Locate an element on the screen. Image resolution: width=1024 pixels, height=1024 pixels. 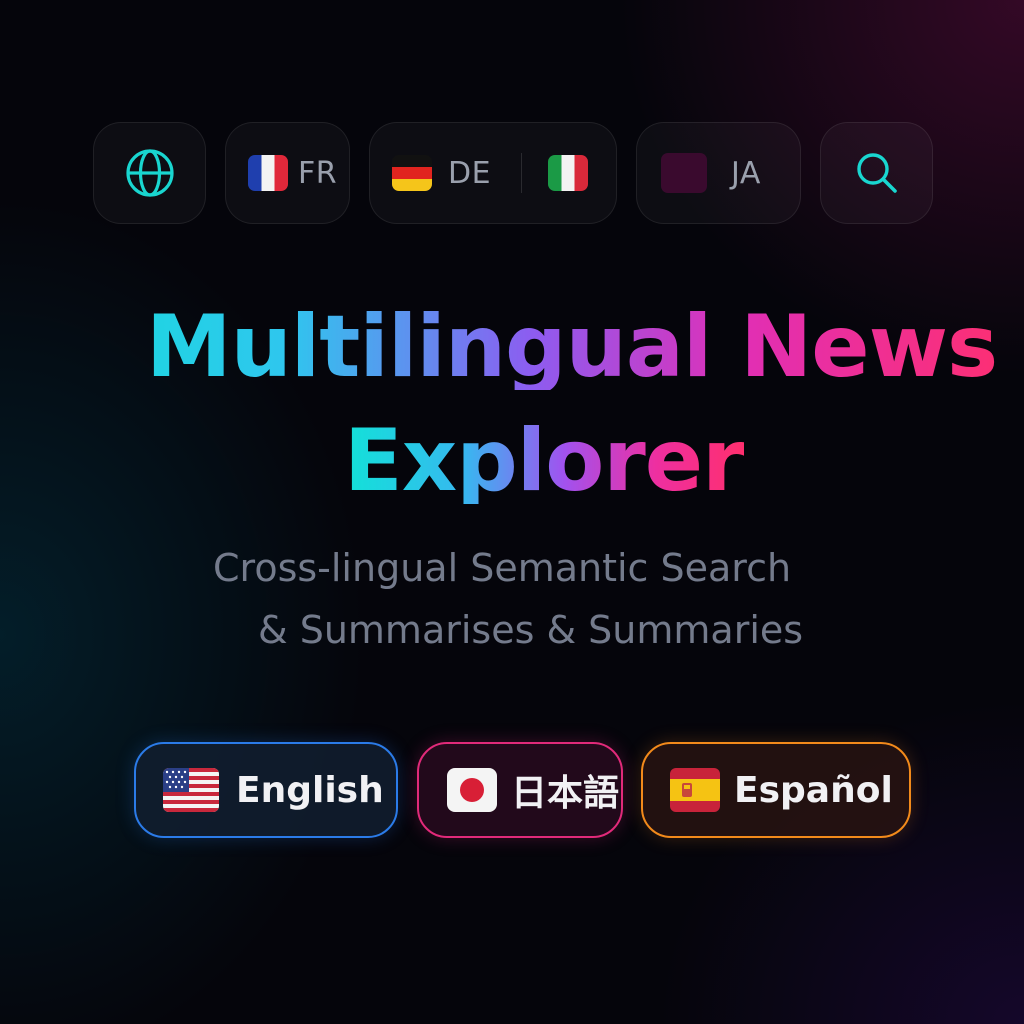
globe-icon is located at coordinates (149, 173).